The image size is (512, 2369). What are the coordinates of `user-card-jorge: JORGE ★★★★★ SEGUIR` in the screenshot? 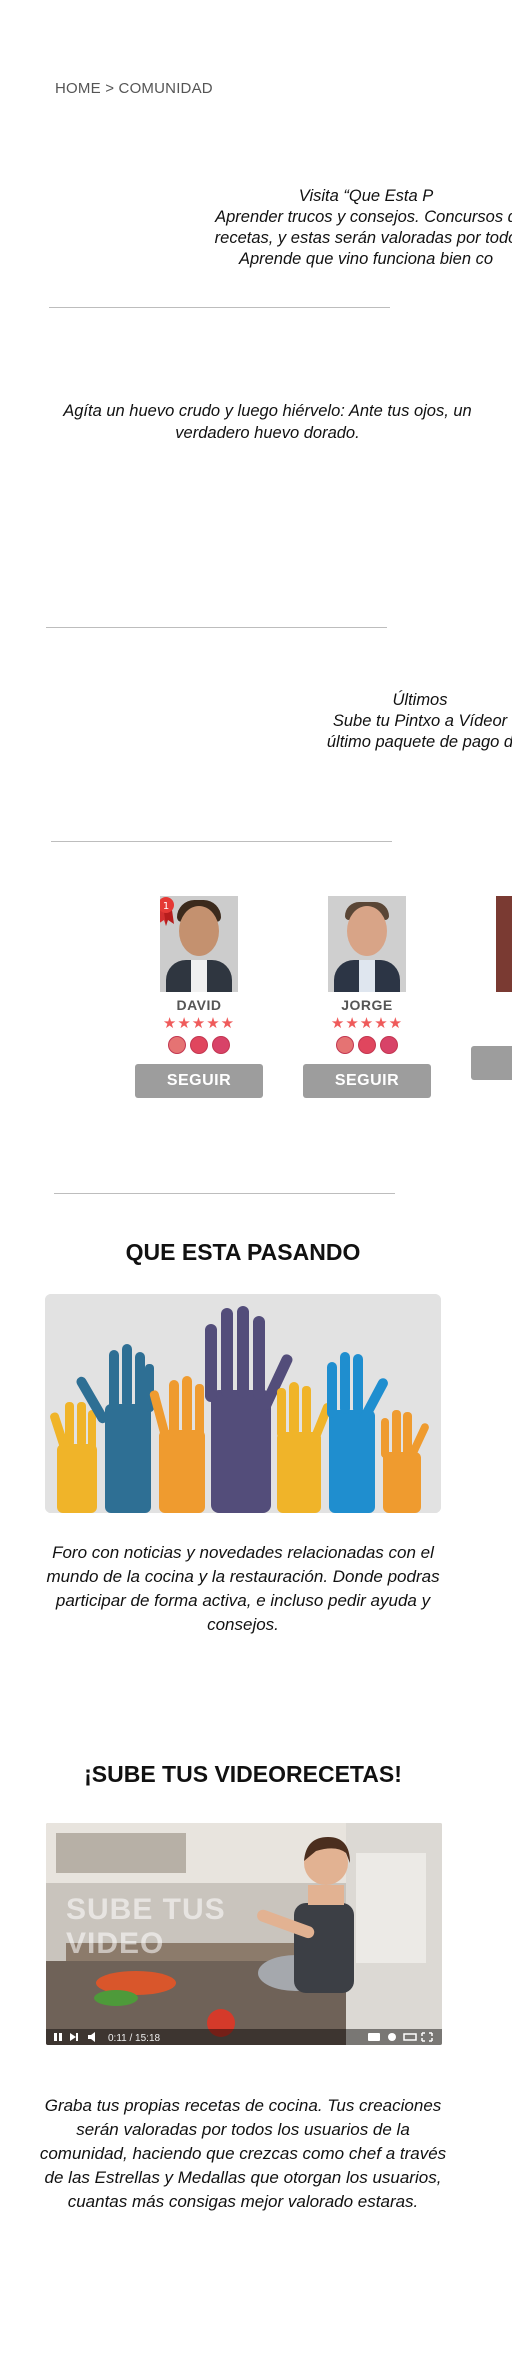 It's located at (367, 997).